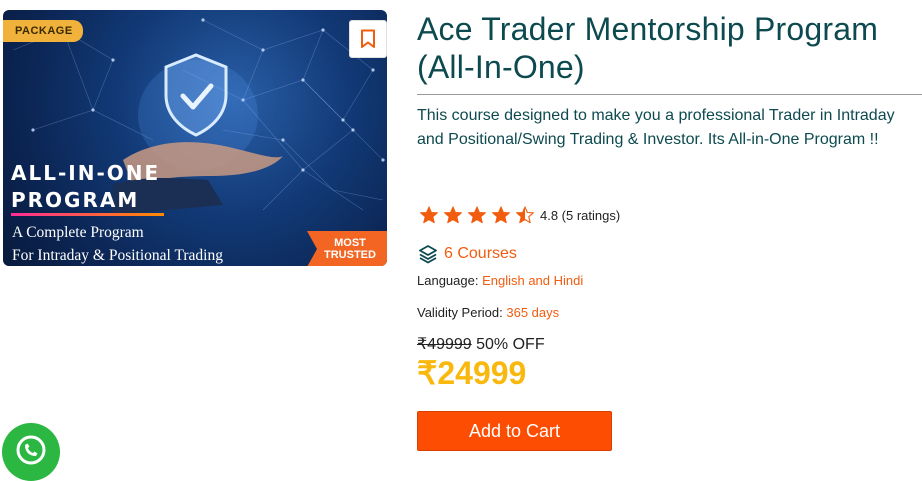 The width and height of the screenshot is (922, 481). I want to click on original-price: ₹49999, so click(444, 344).